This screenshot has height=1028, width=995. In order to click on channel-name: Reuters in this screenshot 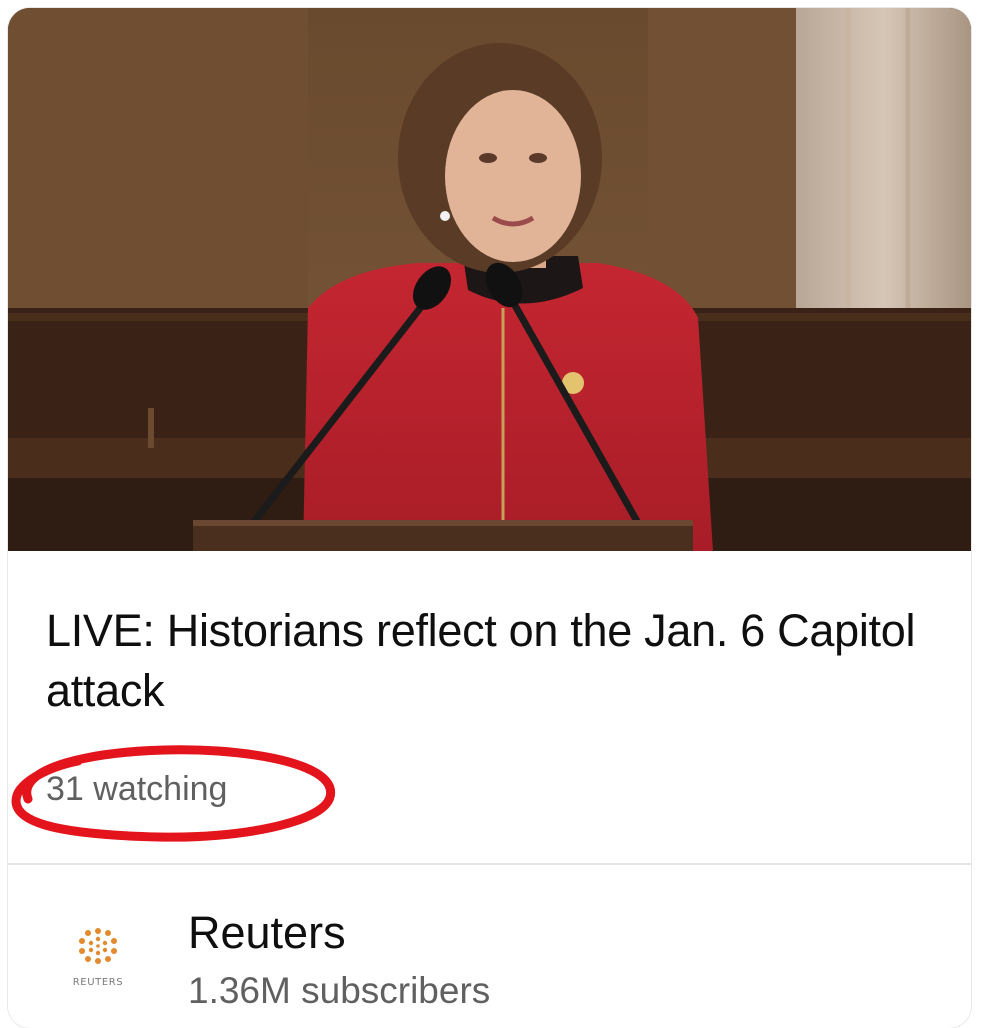, I will do `click(267, 933)`.